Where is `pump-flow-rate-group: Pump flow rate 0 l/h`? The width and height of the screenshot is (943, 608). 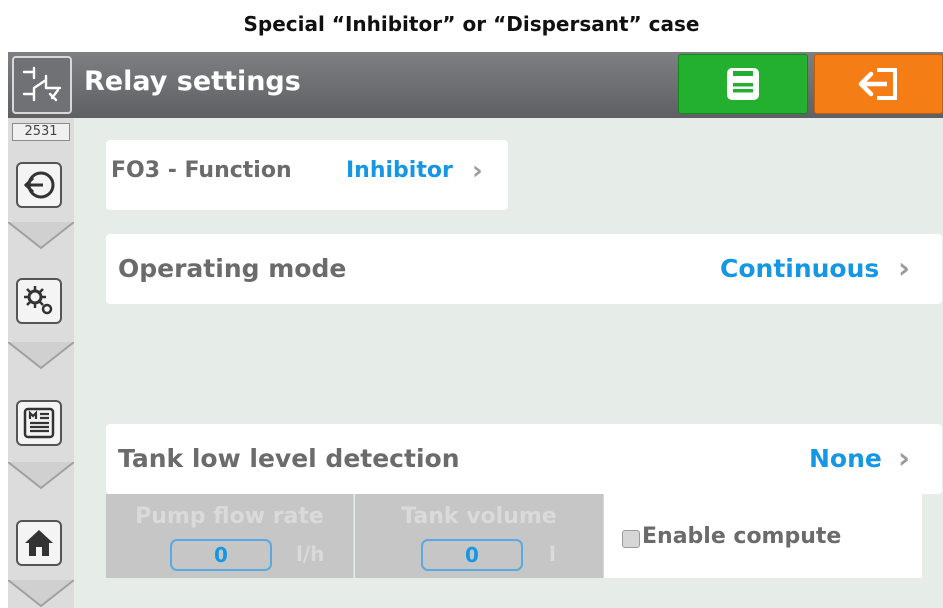
pump-flow-rate-group: Pump flow rate 0 l/h is located at coordinates (230, 536).